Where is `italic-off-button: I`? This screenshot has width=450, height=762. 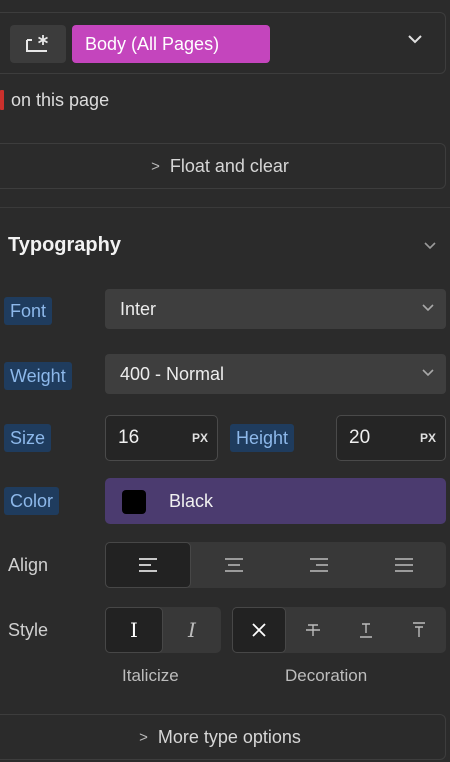
italic-off-button: I is located at coordinates (134, 630).